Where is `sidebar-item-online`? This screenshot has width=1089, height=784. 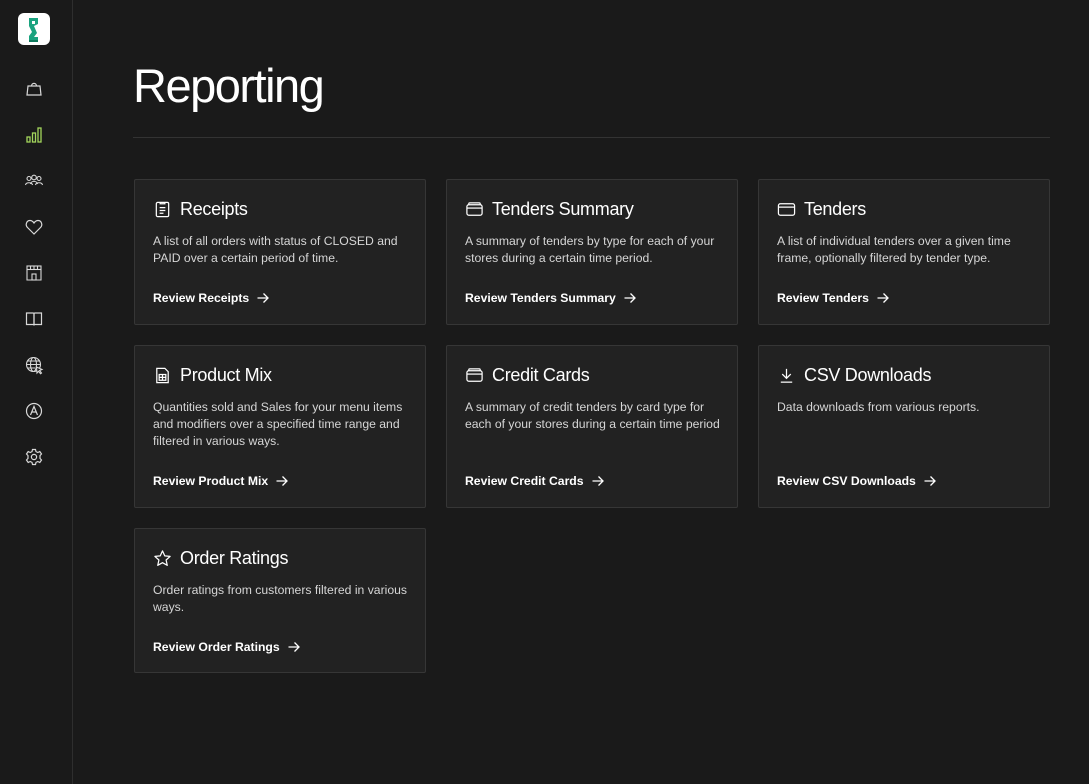 sidebar-item-online is located at coordinates (34, 365).